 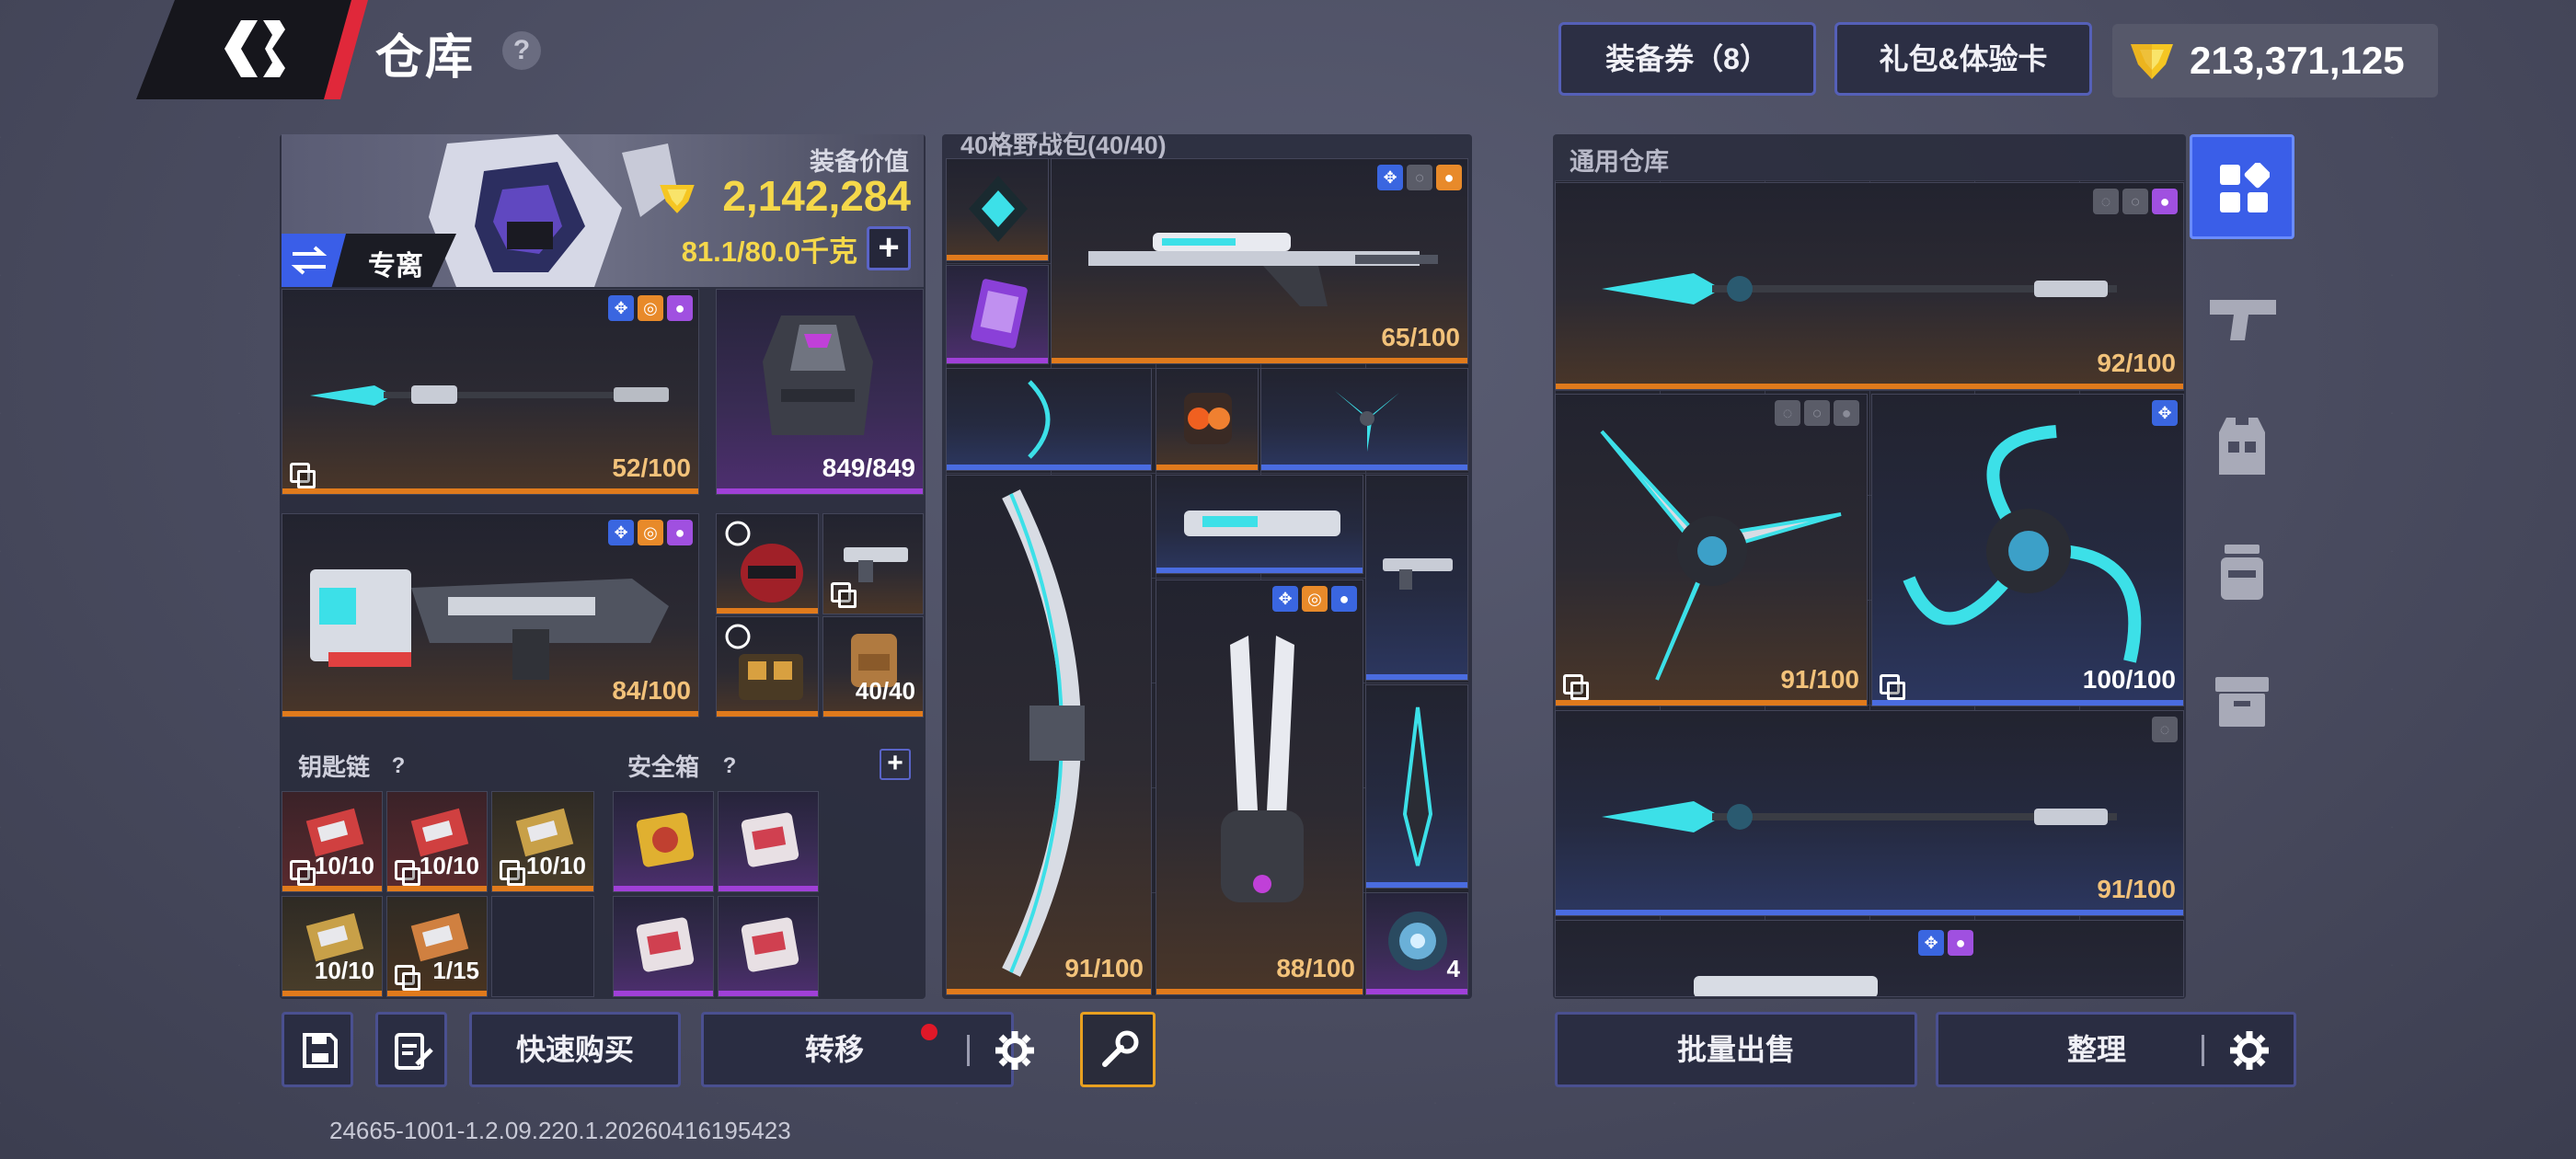 What do you see at coordinates (1859, 816) in the screenshot?
I see `spear-image` at bounding box center [1859, 816].